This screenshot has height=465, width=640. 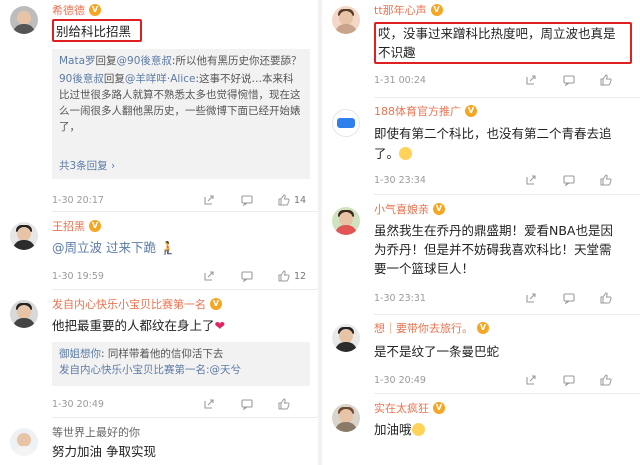 I want to click on reply-item: 御姐想你: 同样带着他的信仰活下去, so click(x=181, y=354).